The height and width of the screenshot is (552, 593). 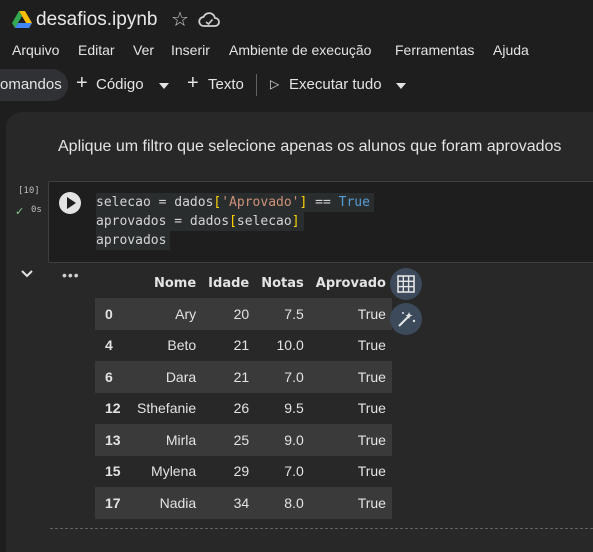 What do you see at coordinates (113, 440) in the screenshot?
I see `row-index: 13` at bounding box center [113, 440].